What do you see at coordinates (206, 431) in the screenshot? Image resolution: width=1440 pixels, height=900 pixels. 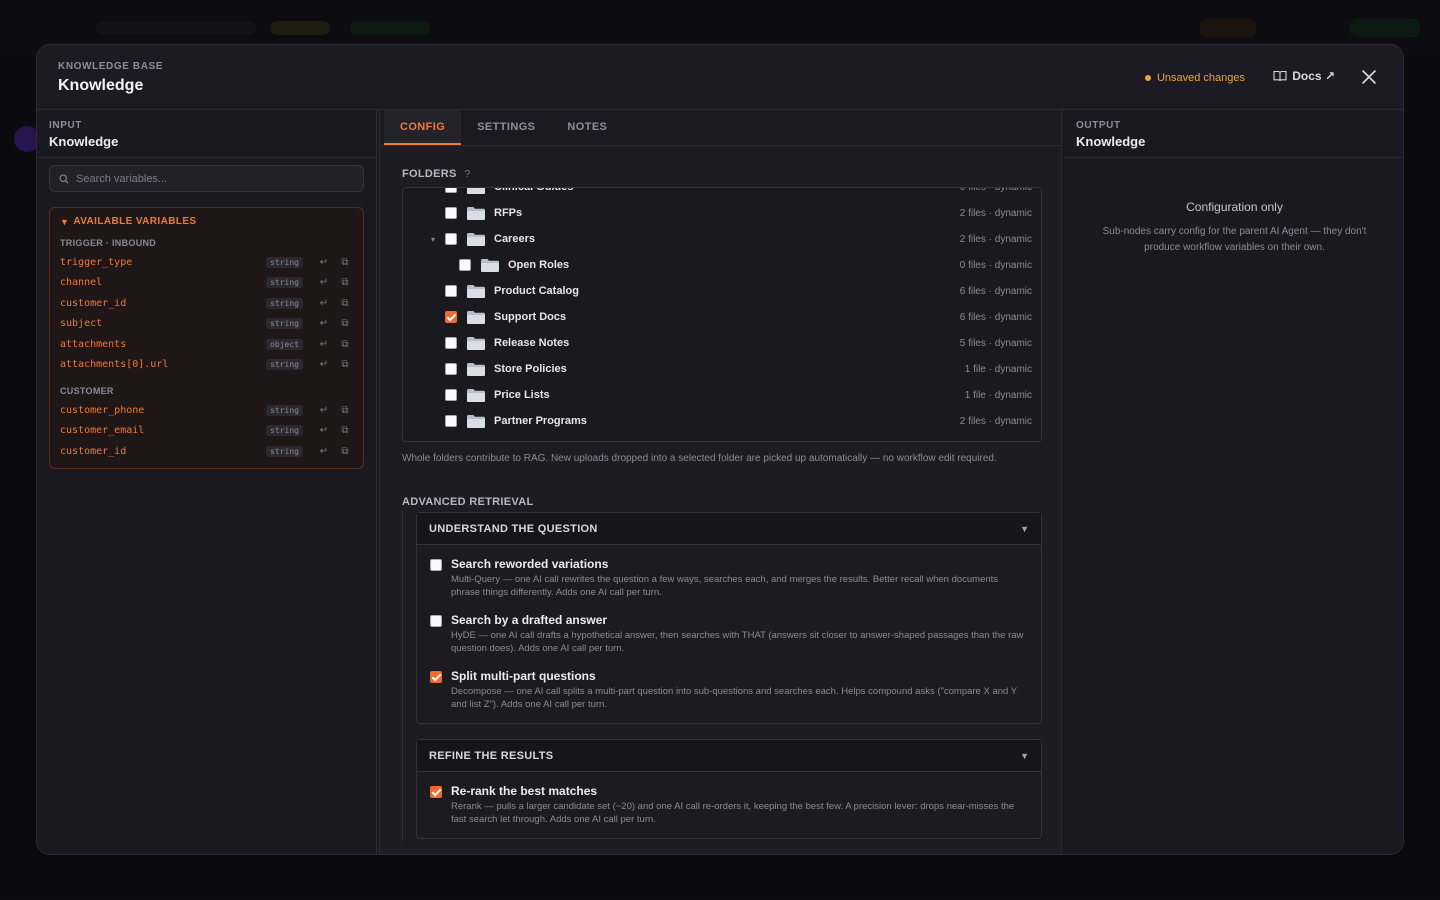 I see `variable-row: customer_email string ↵ ⧉` at bounding box center [206, 431].